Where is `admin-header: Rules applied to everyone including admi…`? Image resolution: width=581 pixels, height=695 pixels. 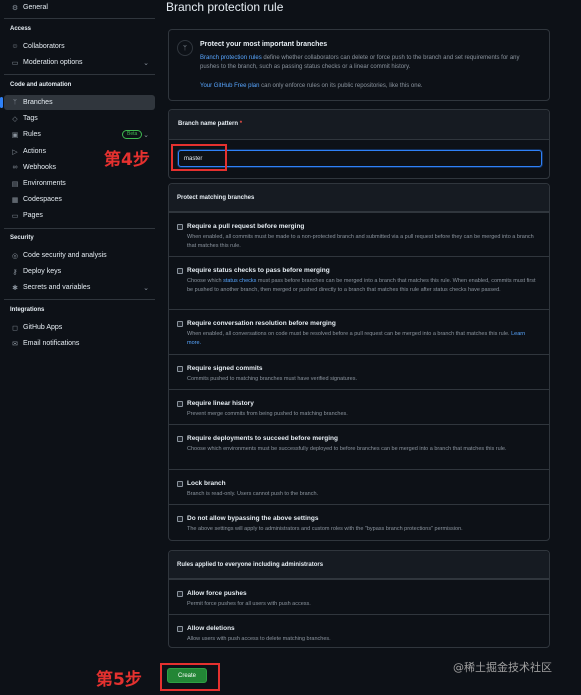
admin-header: Rules applied to everyone including admi… is located at coordinates (359, 565).